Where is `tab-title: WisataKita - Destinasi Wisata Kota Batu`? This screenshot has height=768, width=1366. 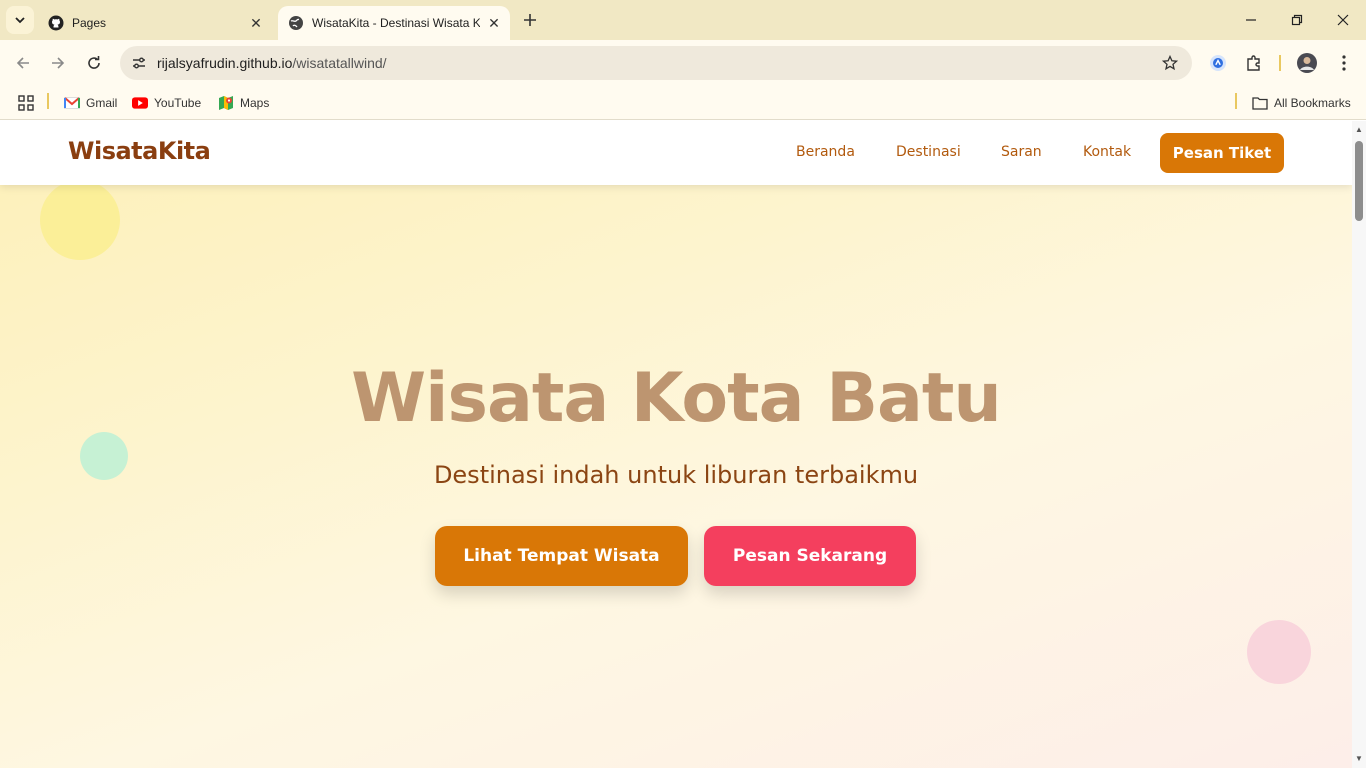 tab-title: WisataKita - Destinasi Wisata Kota Batu is located at coordinates (396, 23).